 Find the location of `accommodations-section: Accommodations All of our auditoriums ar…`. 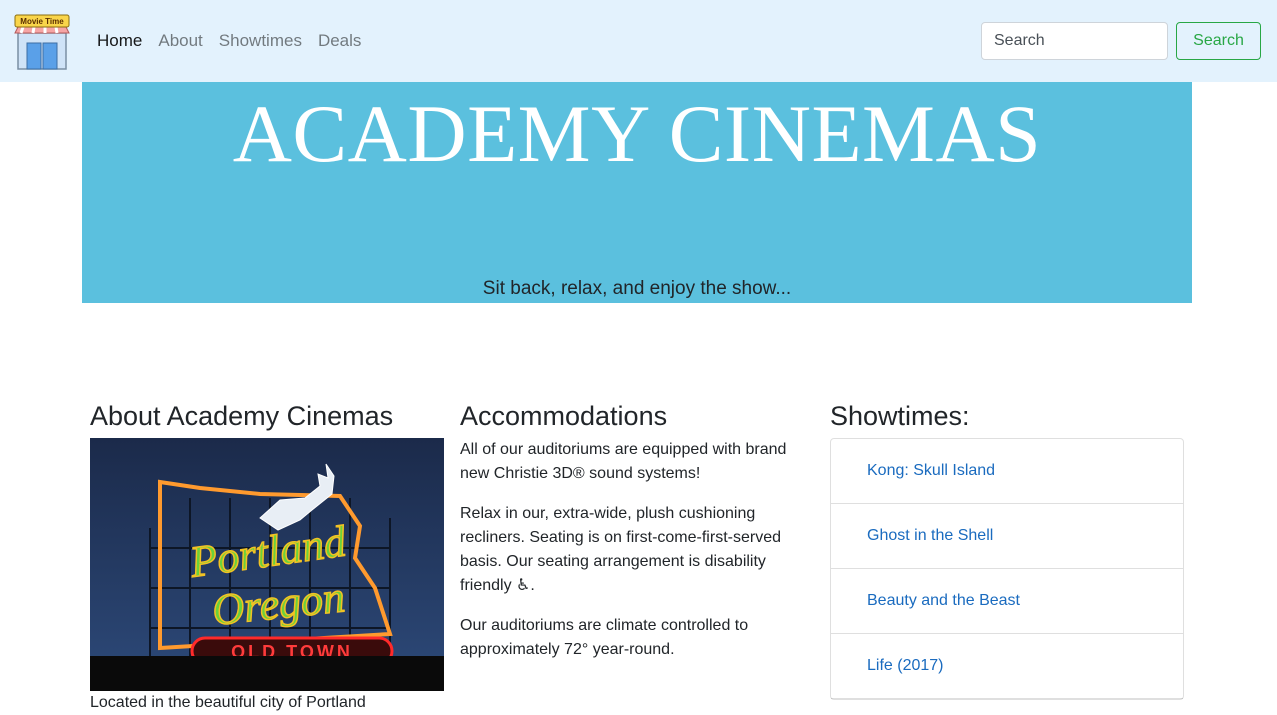

accommodations-section: Accommodations All of our auditoriums ar… is located at coordinates (637, 539).